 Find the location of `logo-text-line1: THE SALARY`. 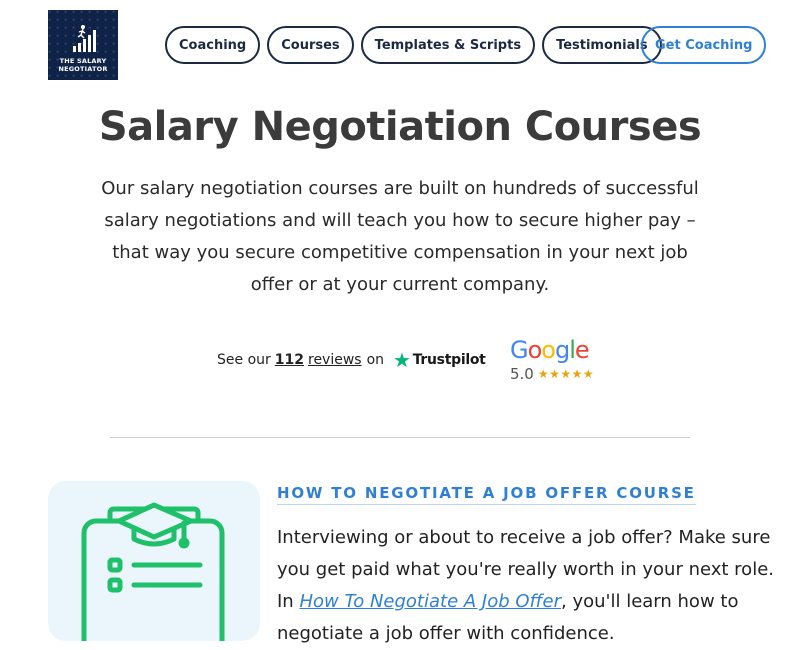

logo-text-line1: THE SALARY is located at coordinates (83, 61).